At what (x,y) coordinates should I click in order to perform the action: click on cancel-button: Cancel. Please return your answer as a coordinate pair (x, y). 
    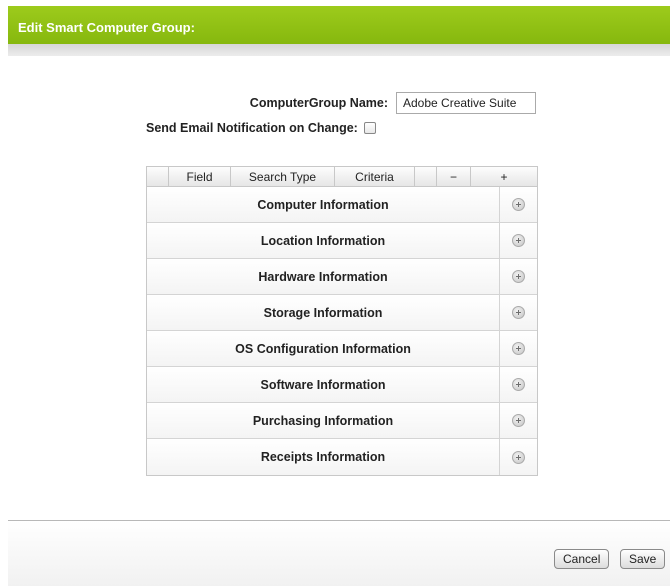
    Looking at the image, I should click on (582, 559).